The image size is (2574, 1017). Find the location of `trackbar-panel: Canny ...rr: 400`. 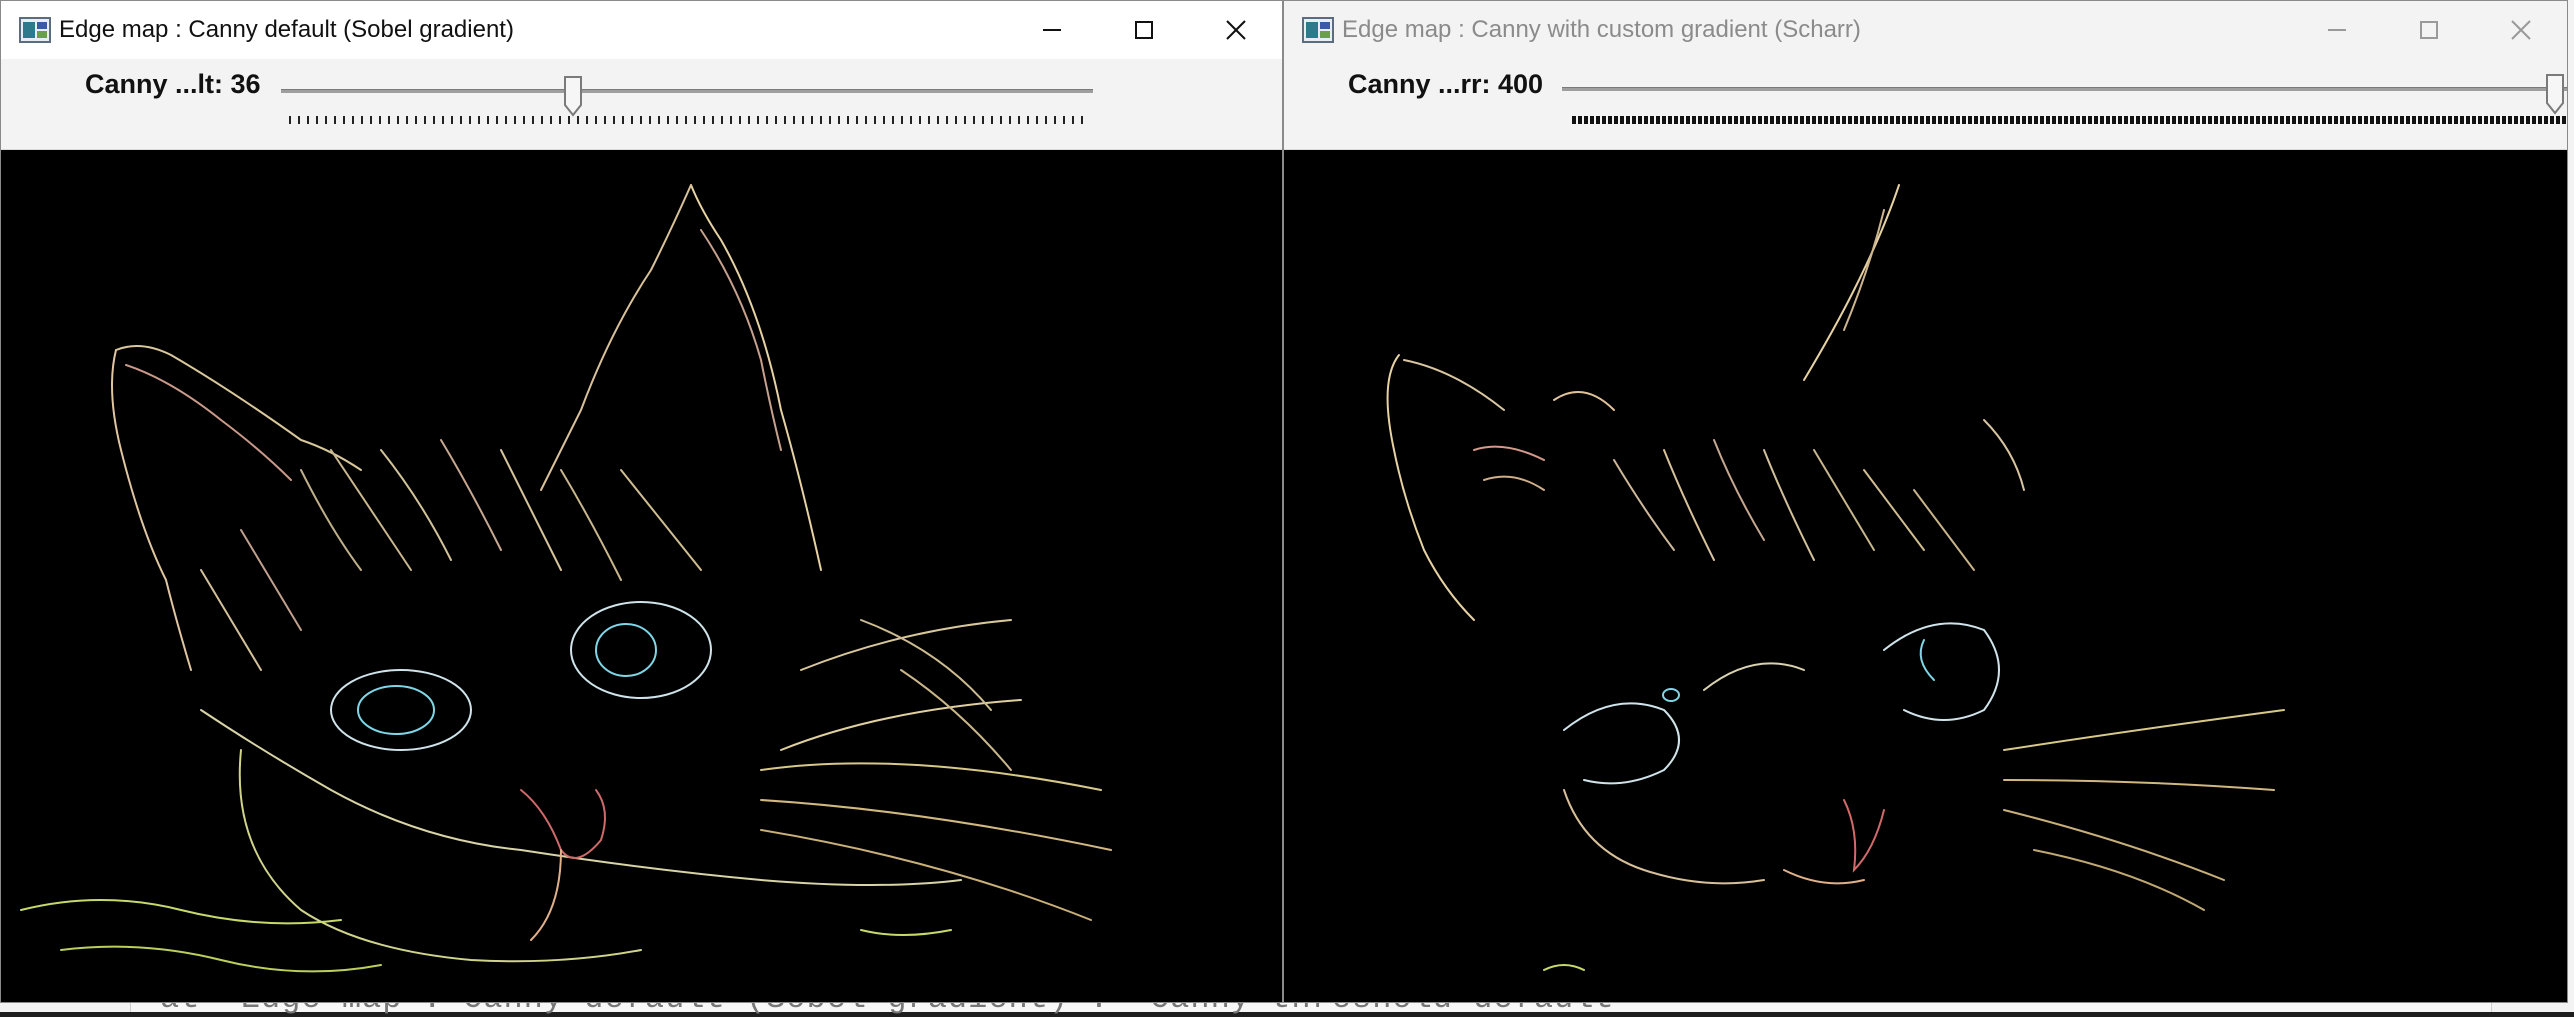

trackbar-panel: Canny ...rr: 400 is located at coordinates (1925, 104).